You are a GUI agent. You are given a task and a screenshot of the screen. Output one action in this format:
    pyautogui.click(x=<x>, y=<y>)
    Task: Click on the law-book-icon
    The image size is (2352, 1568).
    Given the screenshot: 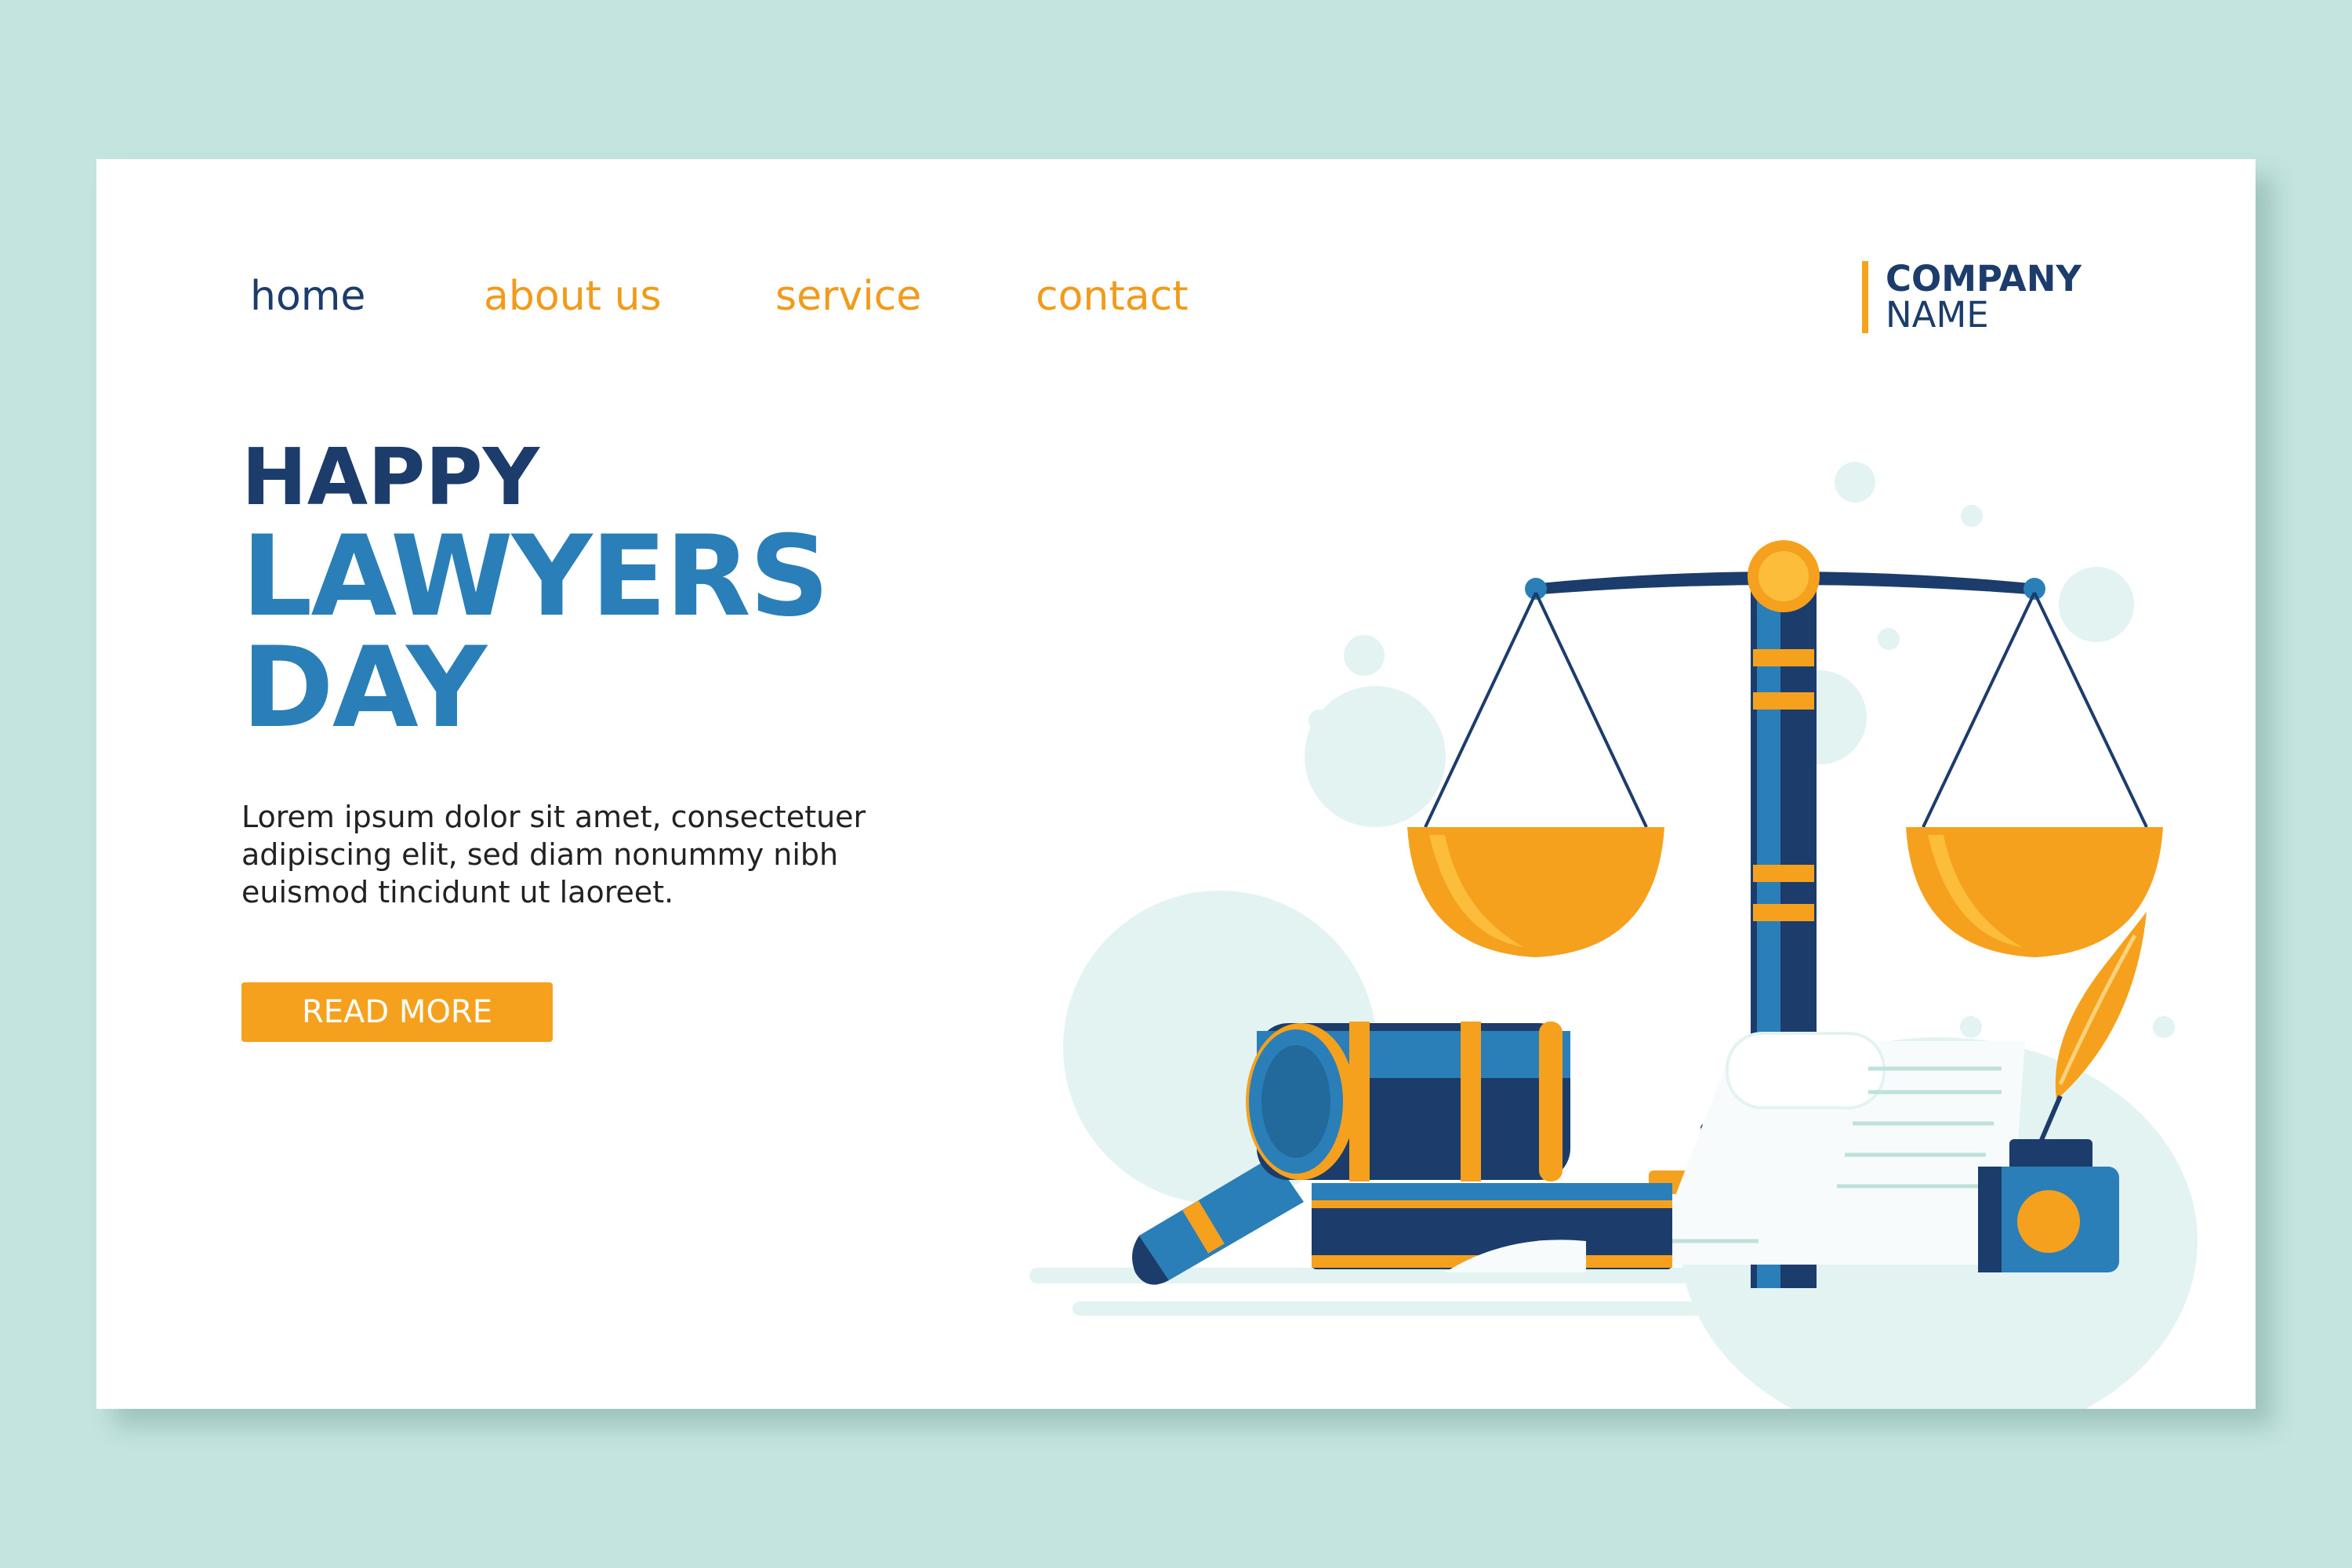 What is the action you would take?
    pyautogui.click(x=1492, y=1227)
    